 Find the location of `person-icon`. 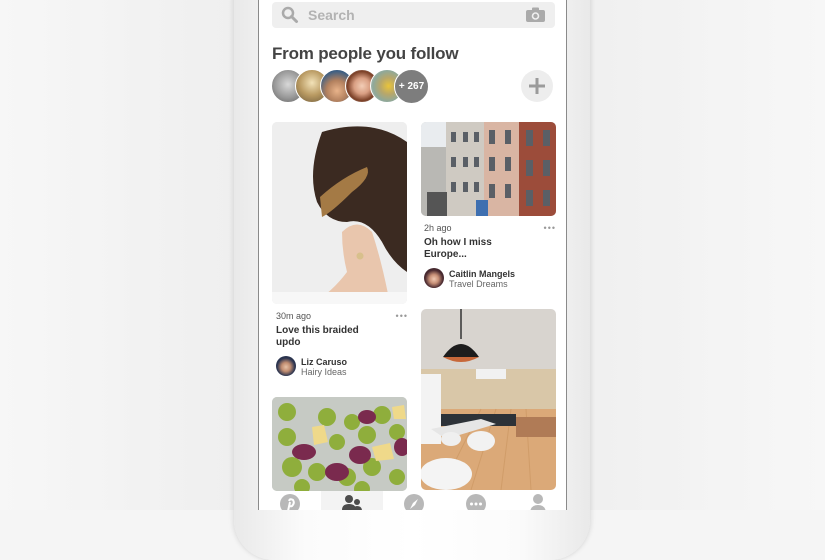

person-icon is located at coordinates (538, 502).